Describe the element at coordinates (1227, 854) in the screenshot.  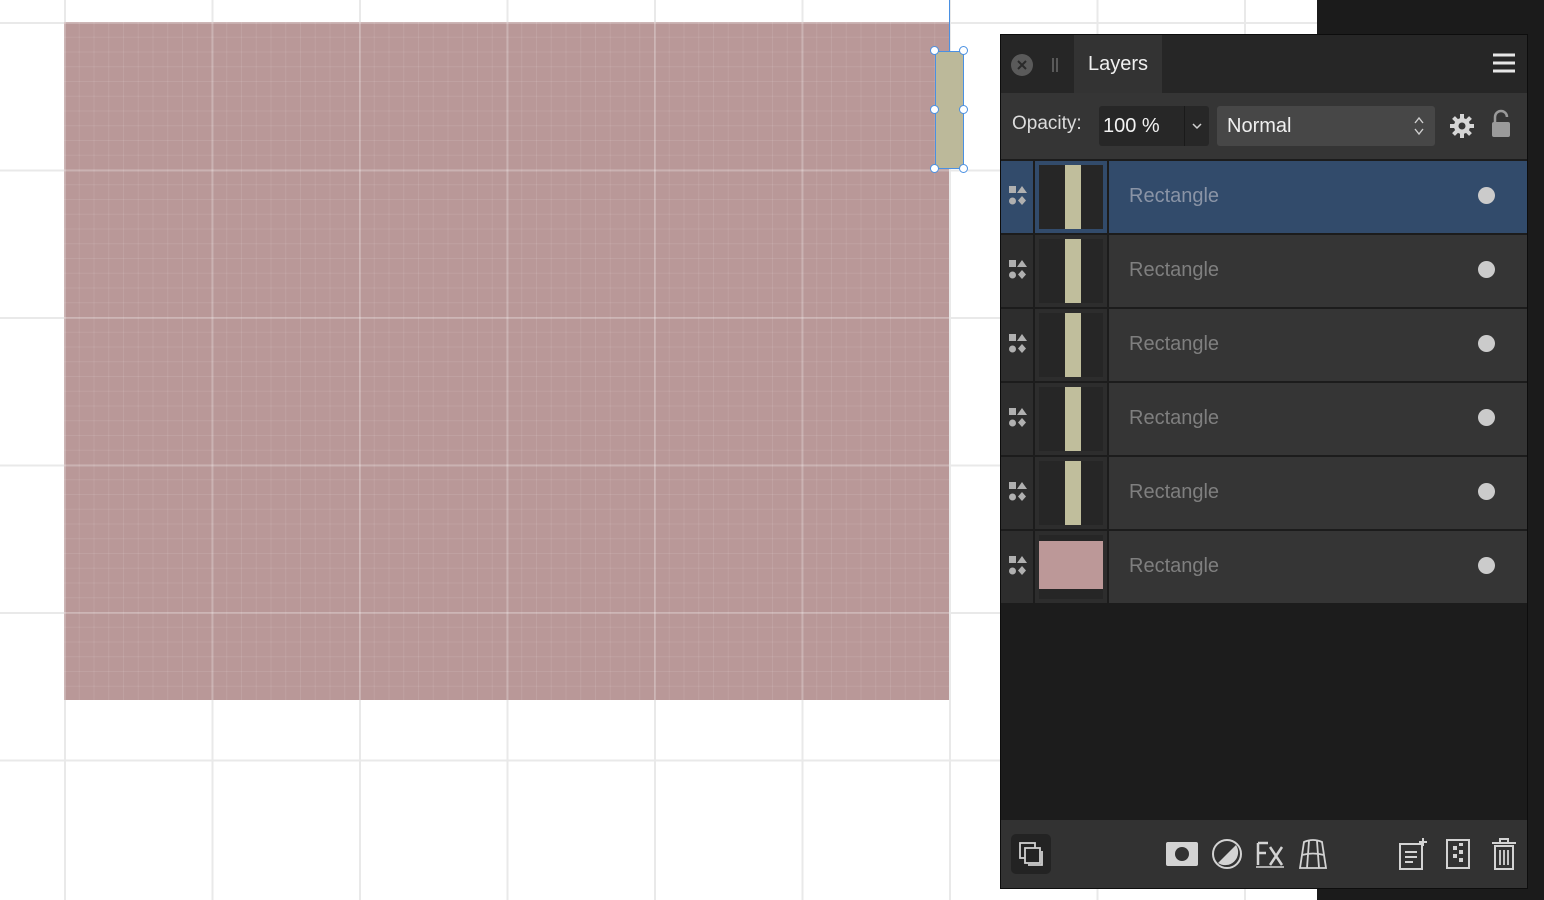
I see `adjustment-icon` at that location.